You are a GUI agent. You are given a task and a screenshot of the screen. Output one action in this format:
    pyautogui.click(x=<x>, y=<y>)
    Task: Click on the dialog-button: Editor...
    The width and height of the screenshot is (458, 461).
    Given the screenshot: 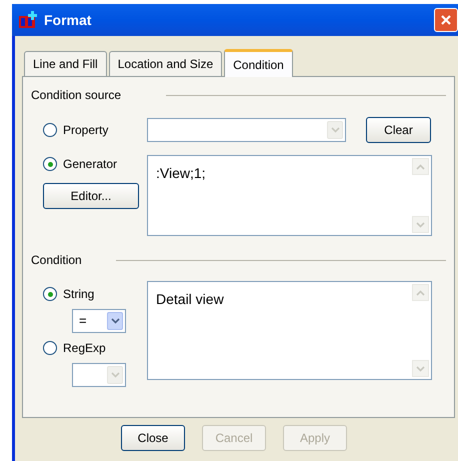 What is the action you would take?
    pyautogui.click(x=91, y=196)
    